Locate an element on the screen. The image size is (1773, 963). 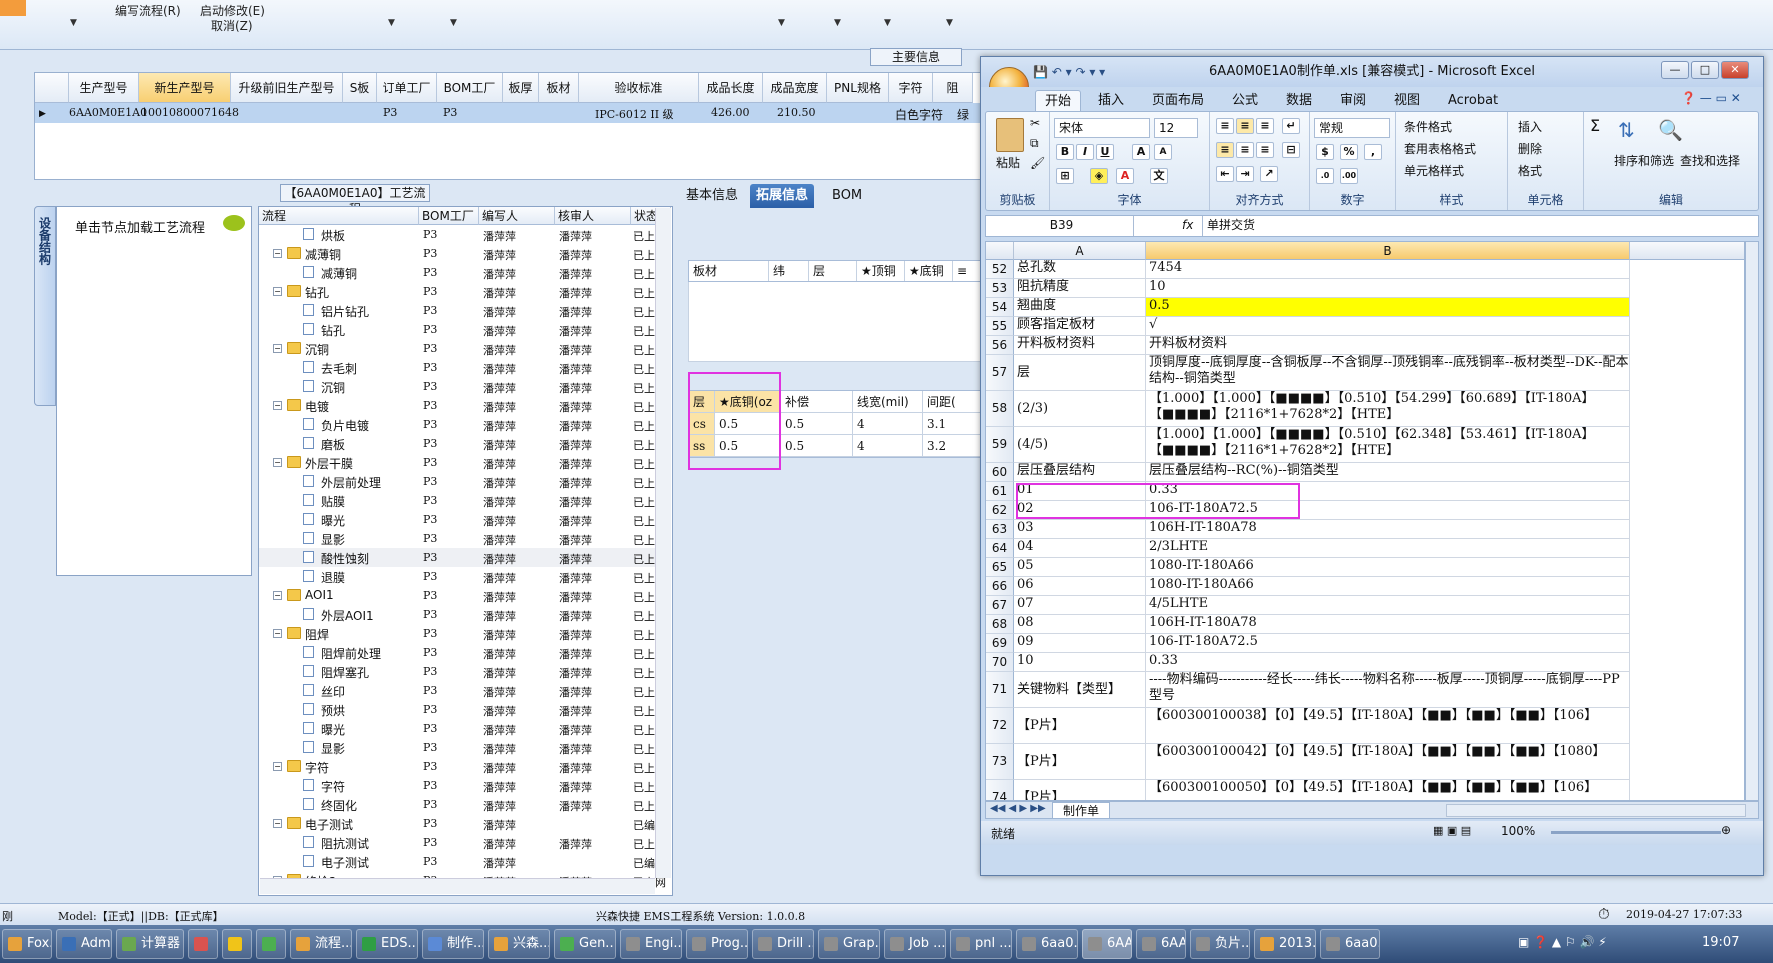
tree-row: 曝光 P3 潘萍萍 潘萍萍 已上网 is located at coordinates (462, 728).